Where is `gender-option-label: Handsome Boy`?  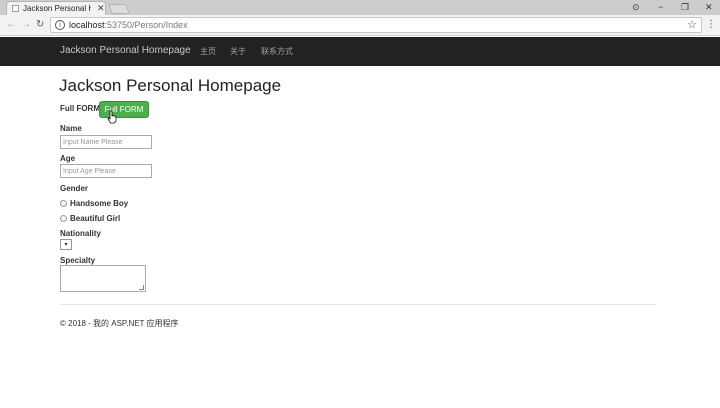
gender-option-label: Handsome Boy is located at coordinates (99, 203).